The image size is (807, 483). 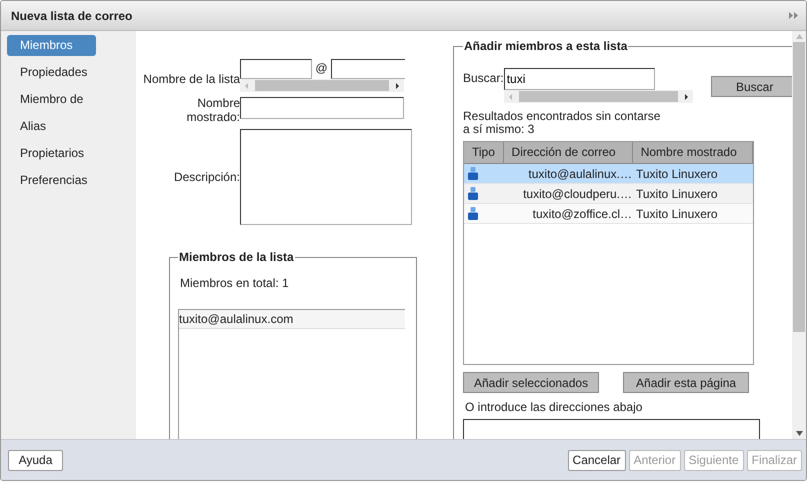 I want to click on result-row: tuxito@aulalinux.… Tuxito Linuxero, so click(x=608, y=174).